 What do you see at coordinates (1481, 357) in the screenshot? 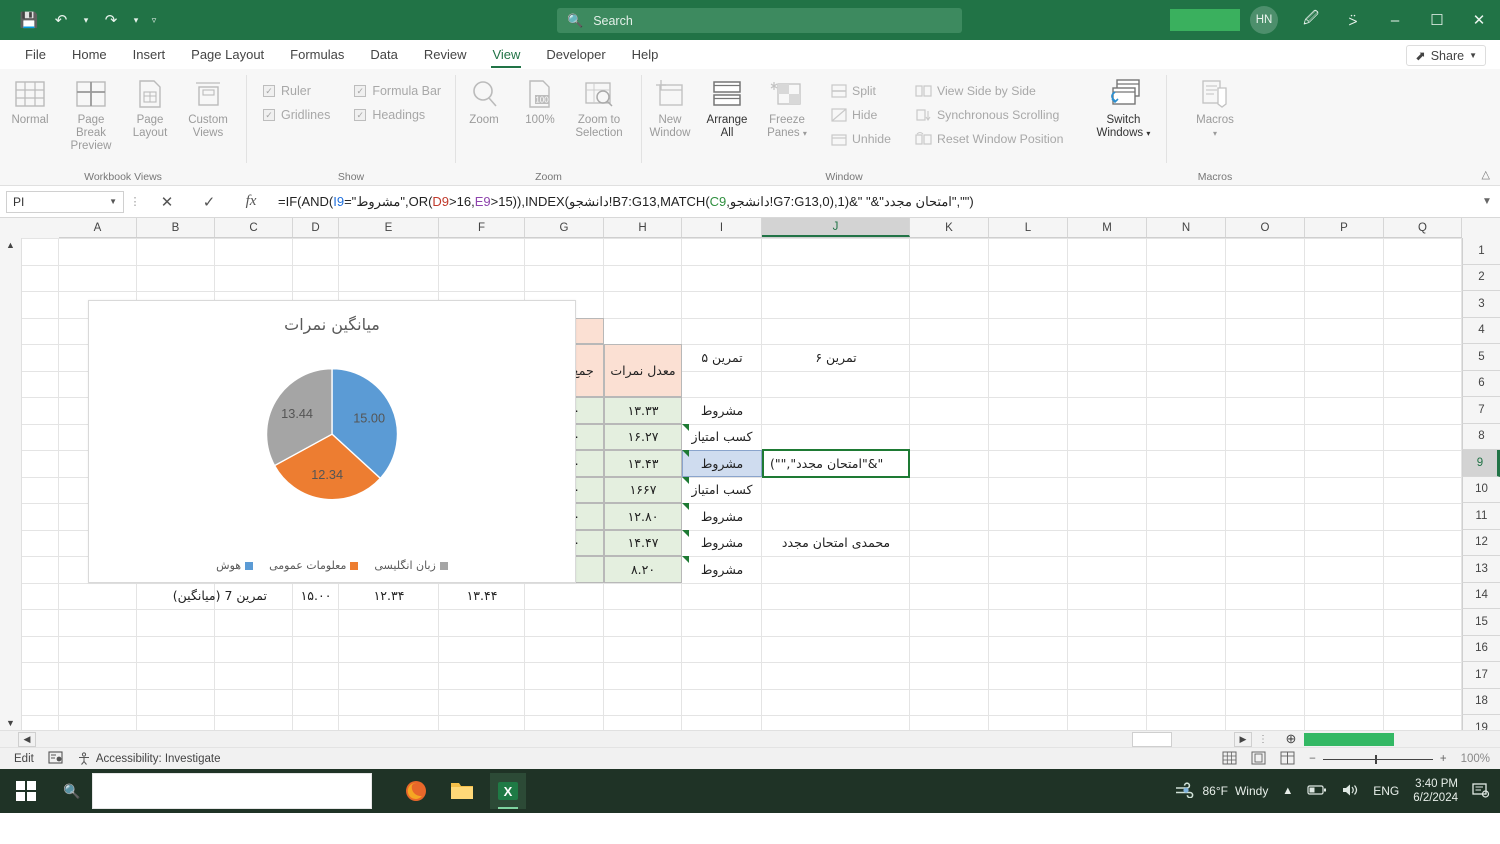
I see `row-header-5: 5` at bounding box center [1481, 357].